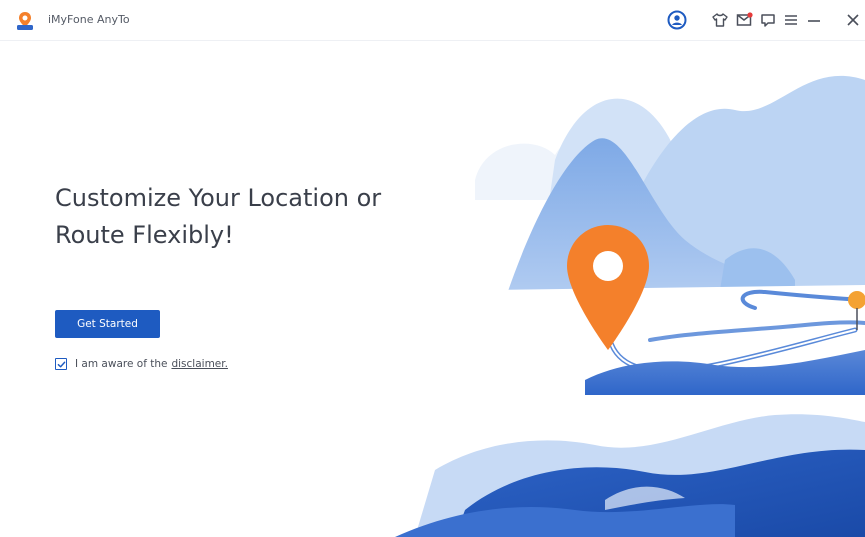 Image resolution: width=865 pixels, height=537 pixels. I want to click on app-title: iMyFone AnyTo, so click(89, 19).